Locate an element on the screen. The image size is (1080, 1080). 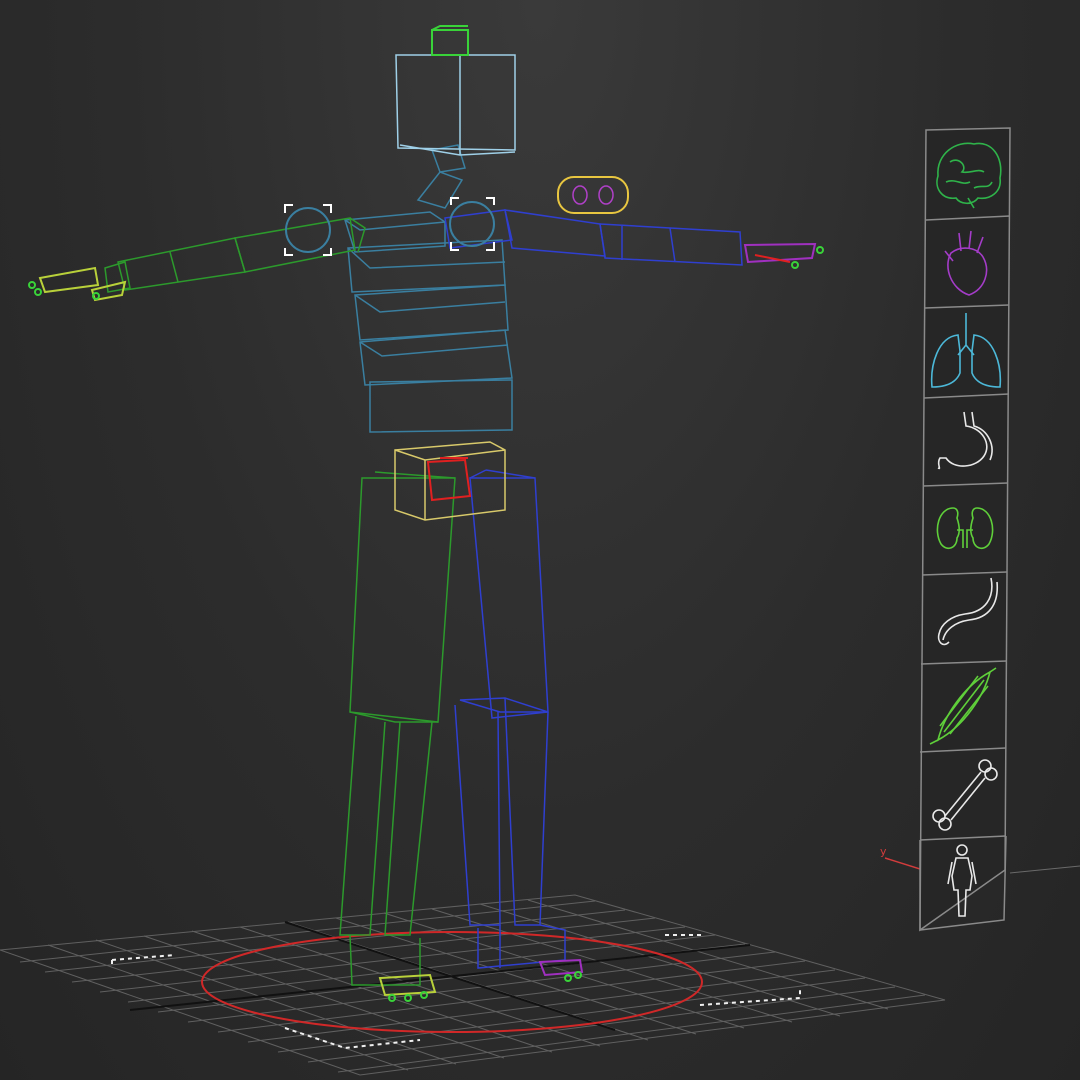
pelvis is located at coordinates (450, 481).